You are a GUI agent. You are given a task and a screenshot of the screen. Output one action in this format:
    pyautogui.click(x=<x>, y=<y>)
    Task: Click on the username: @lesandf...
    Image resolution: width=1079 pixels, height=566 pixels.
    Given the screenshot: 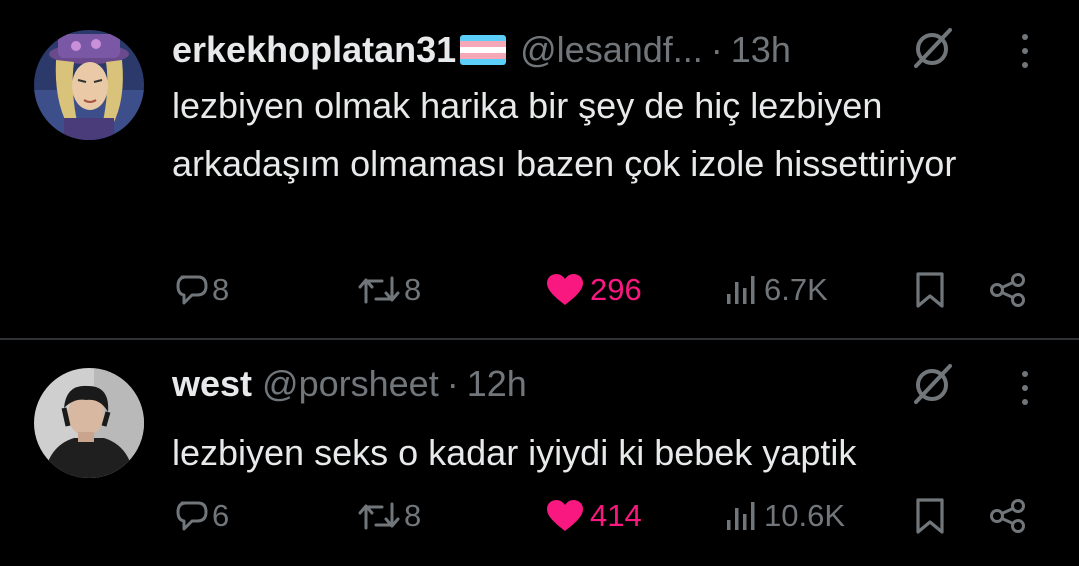 What is the action you would take?
    pyautogui.click(x=611, y=50)
    